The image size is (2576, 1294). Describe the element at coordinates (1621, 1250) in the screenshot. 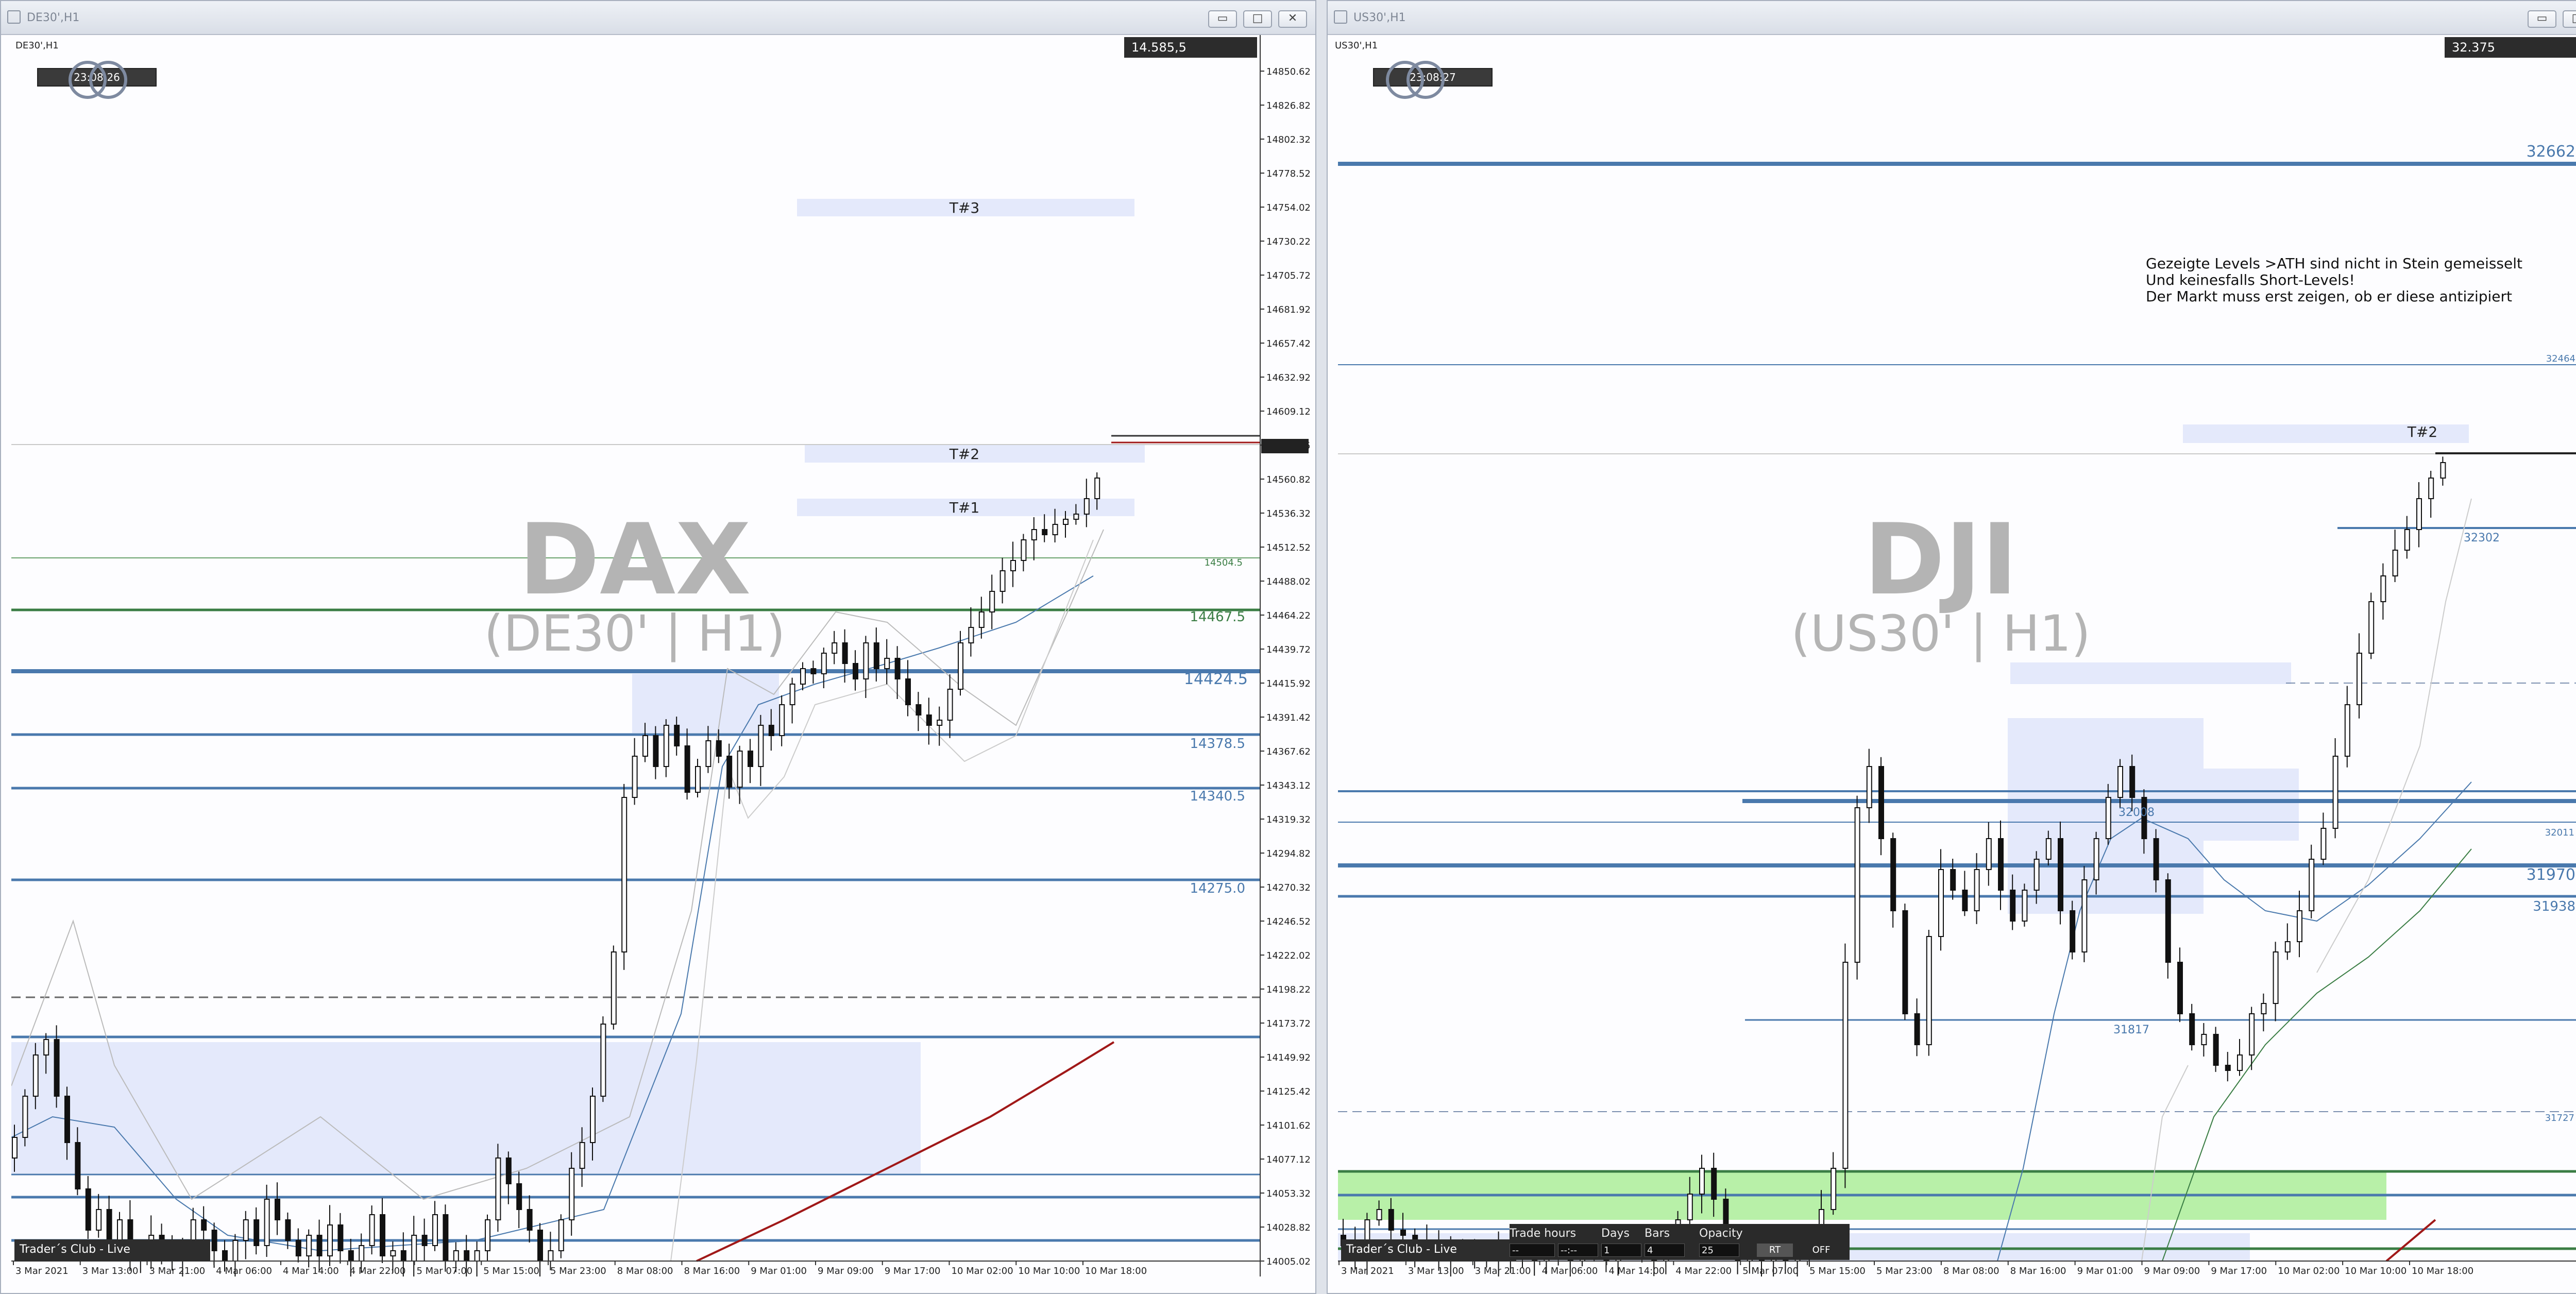

I see `days-input: 1` at that location.